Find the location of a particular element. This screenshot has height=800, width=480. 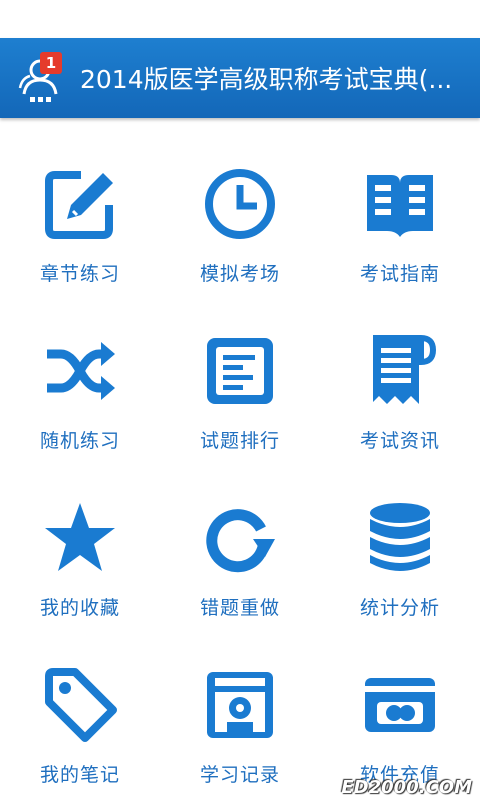

menu-label: 我的收藏 is located at coordinates (79, 608).